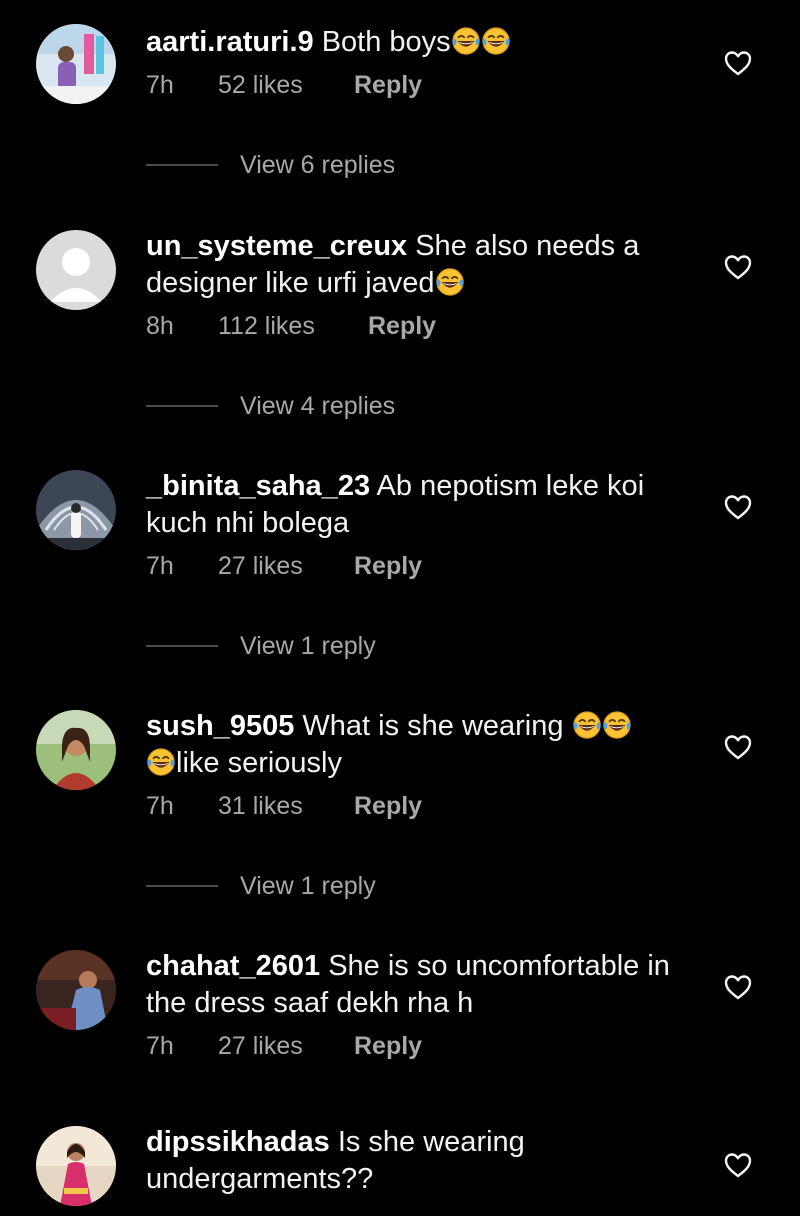 This screenshot has height=1216, width=800. What do you see at coordinates (259, 763) in the screenshot?
I see `comment-message: like seriously` at bounding box center [259, 763].